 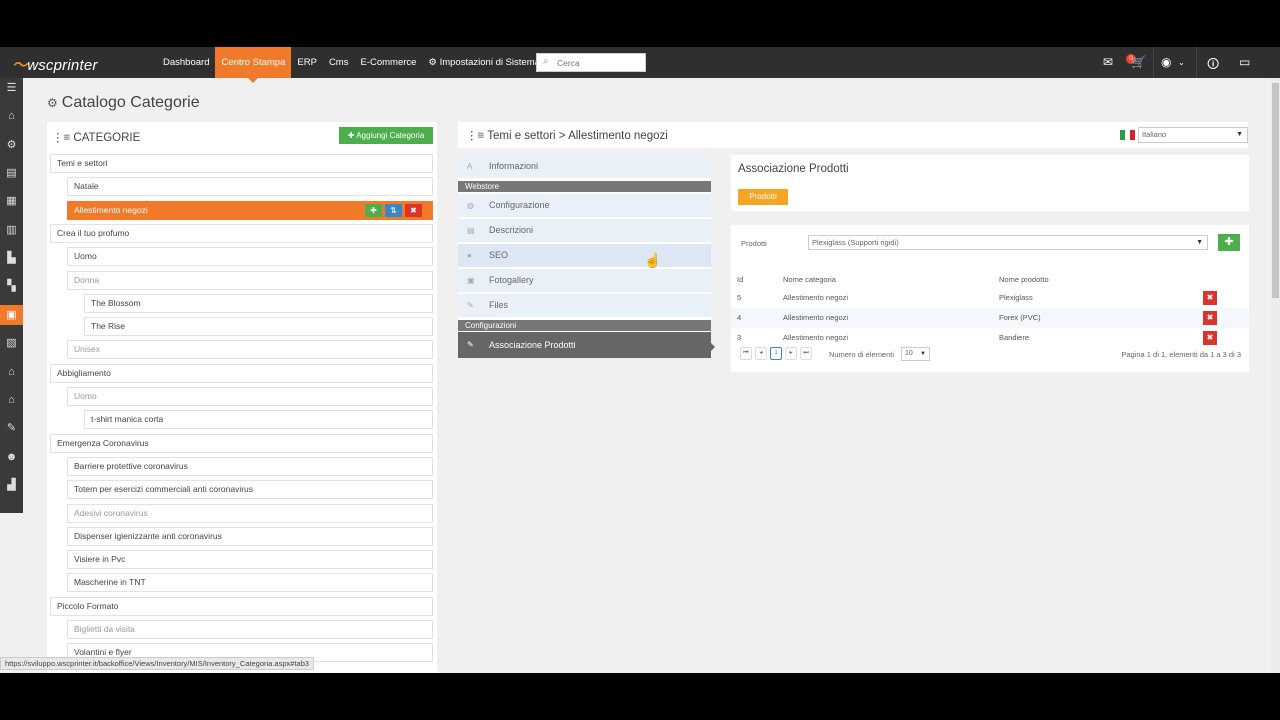 I want to click on factory-icon: ▟, so click(x=11, y=485).